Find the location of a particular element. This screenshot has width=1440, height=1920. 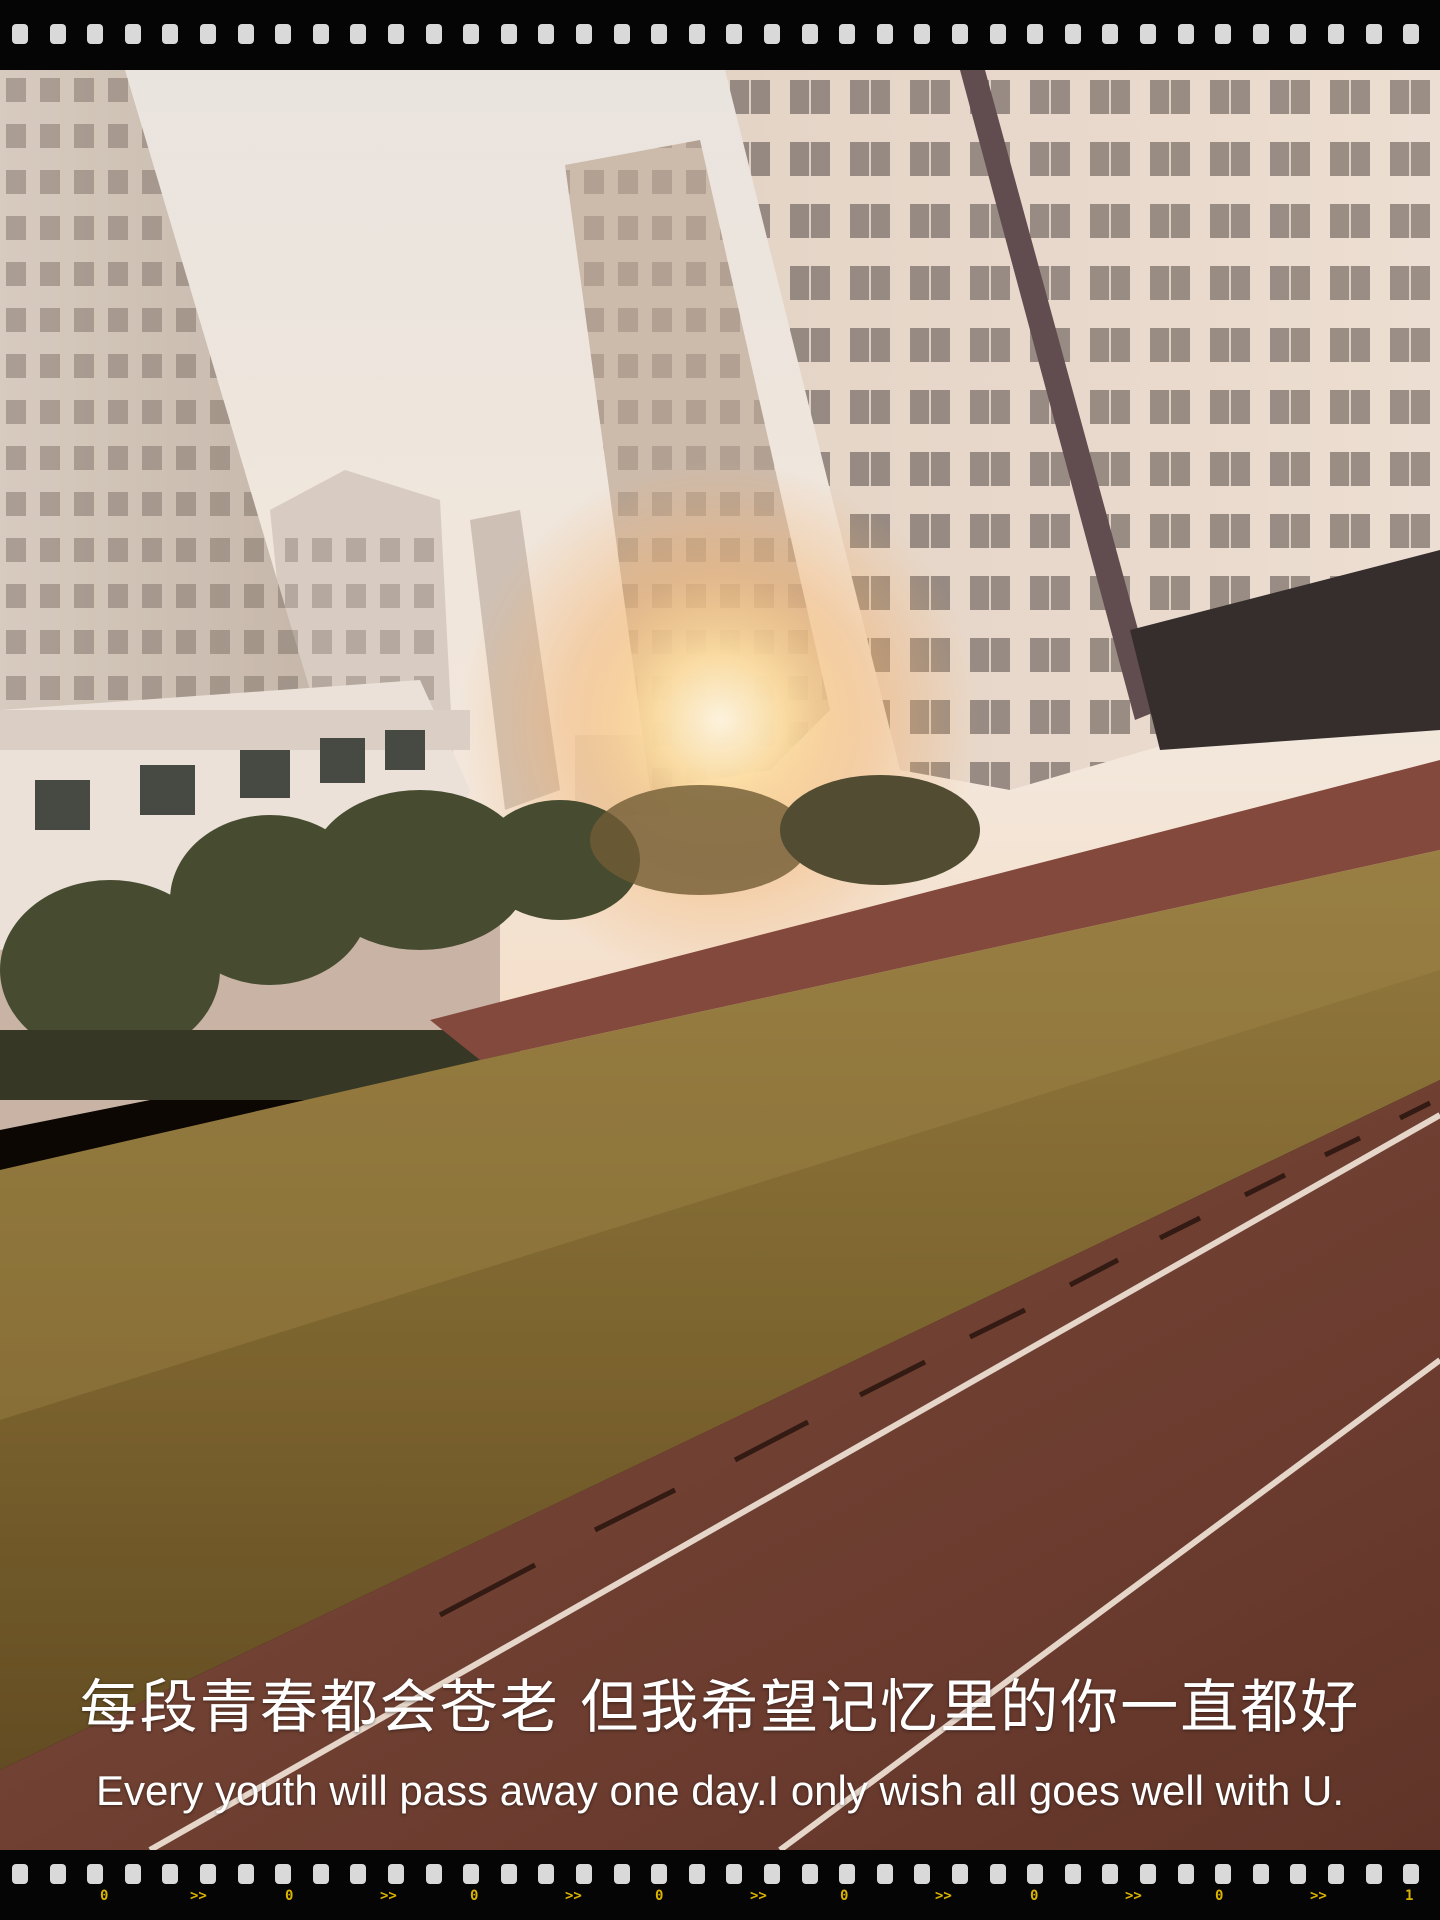

frame-marker: 1 is located at coordinates (1409, 1896).